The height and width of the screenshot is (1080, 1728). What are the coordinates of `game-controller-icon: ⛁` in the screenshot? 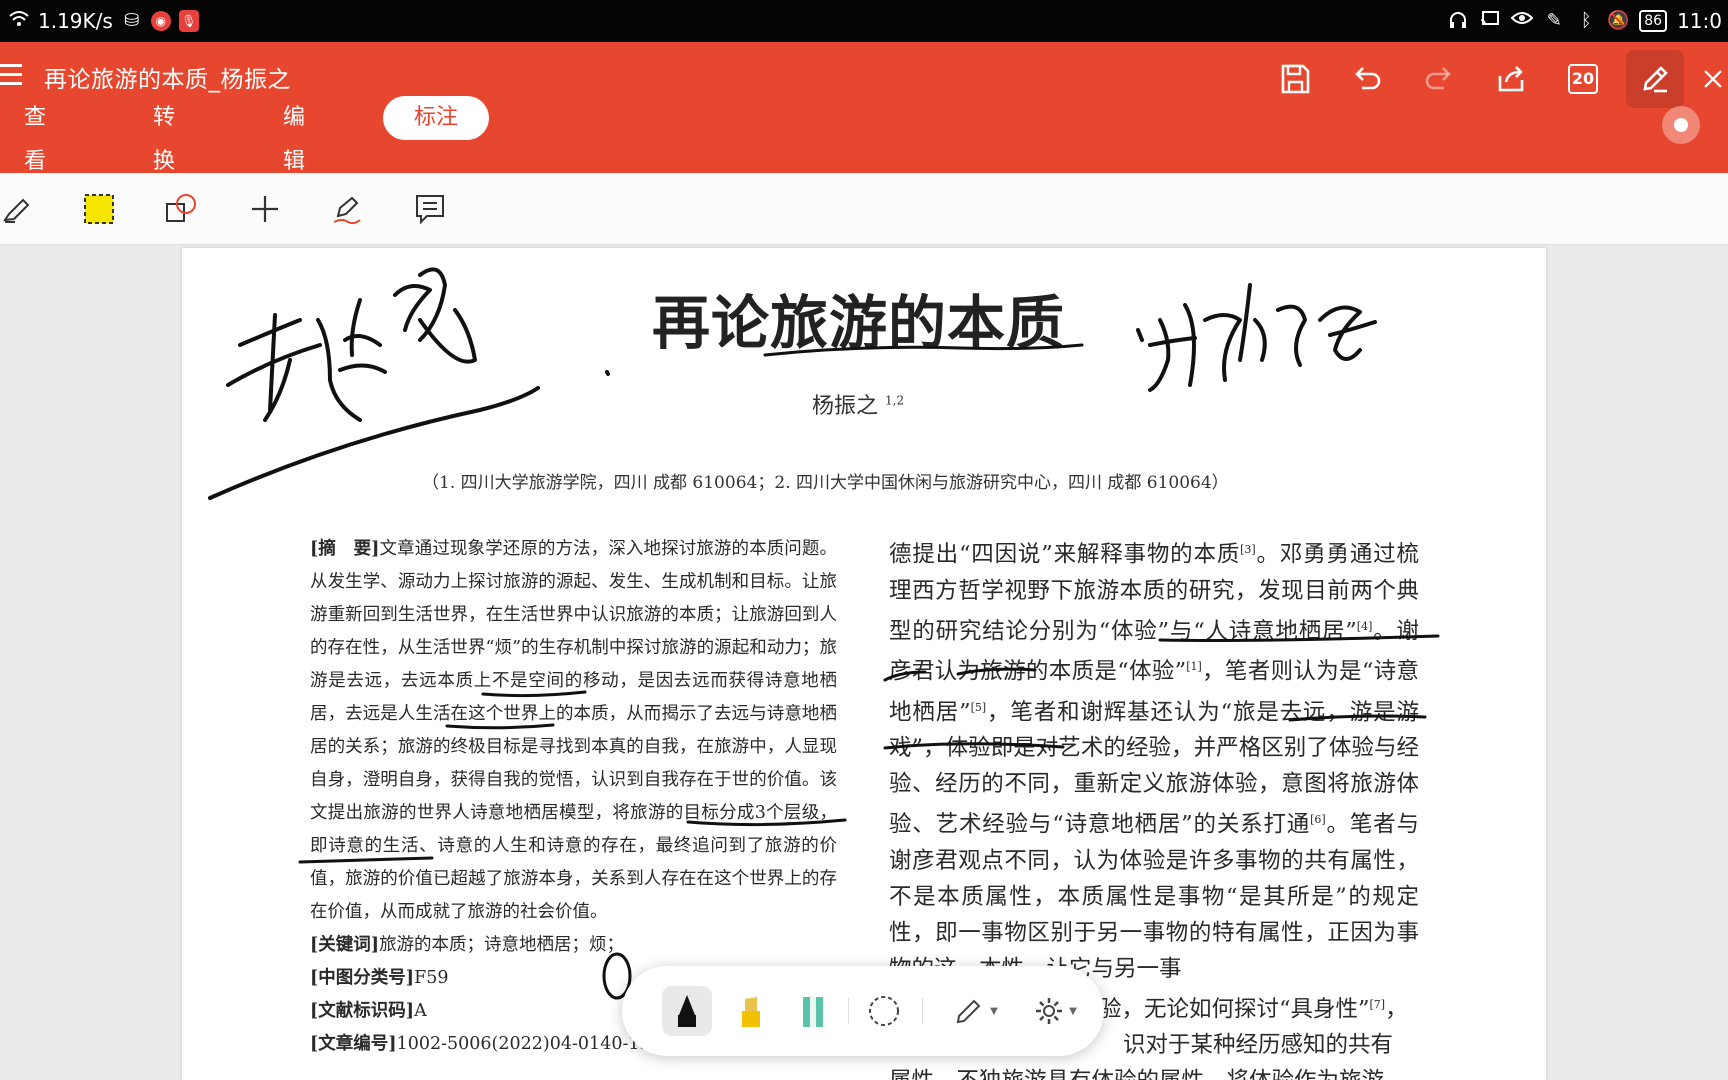 It's located at (132, 20).